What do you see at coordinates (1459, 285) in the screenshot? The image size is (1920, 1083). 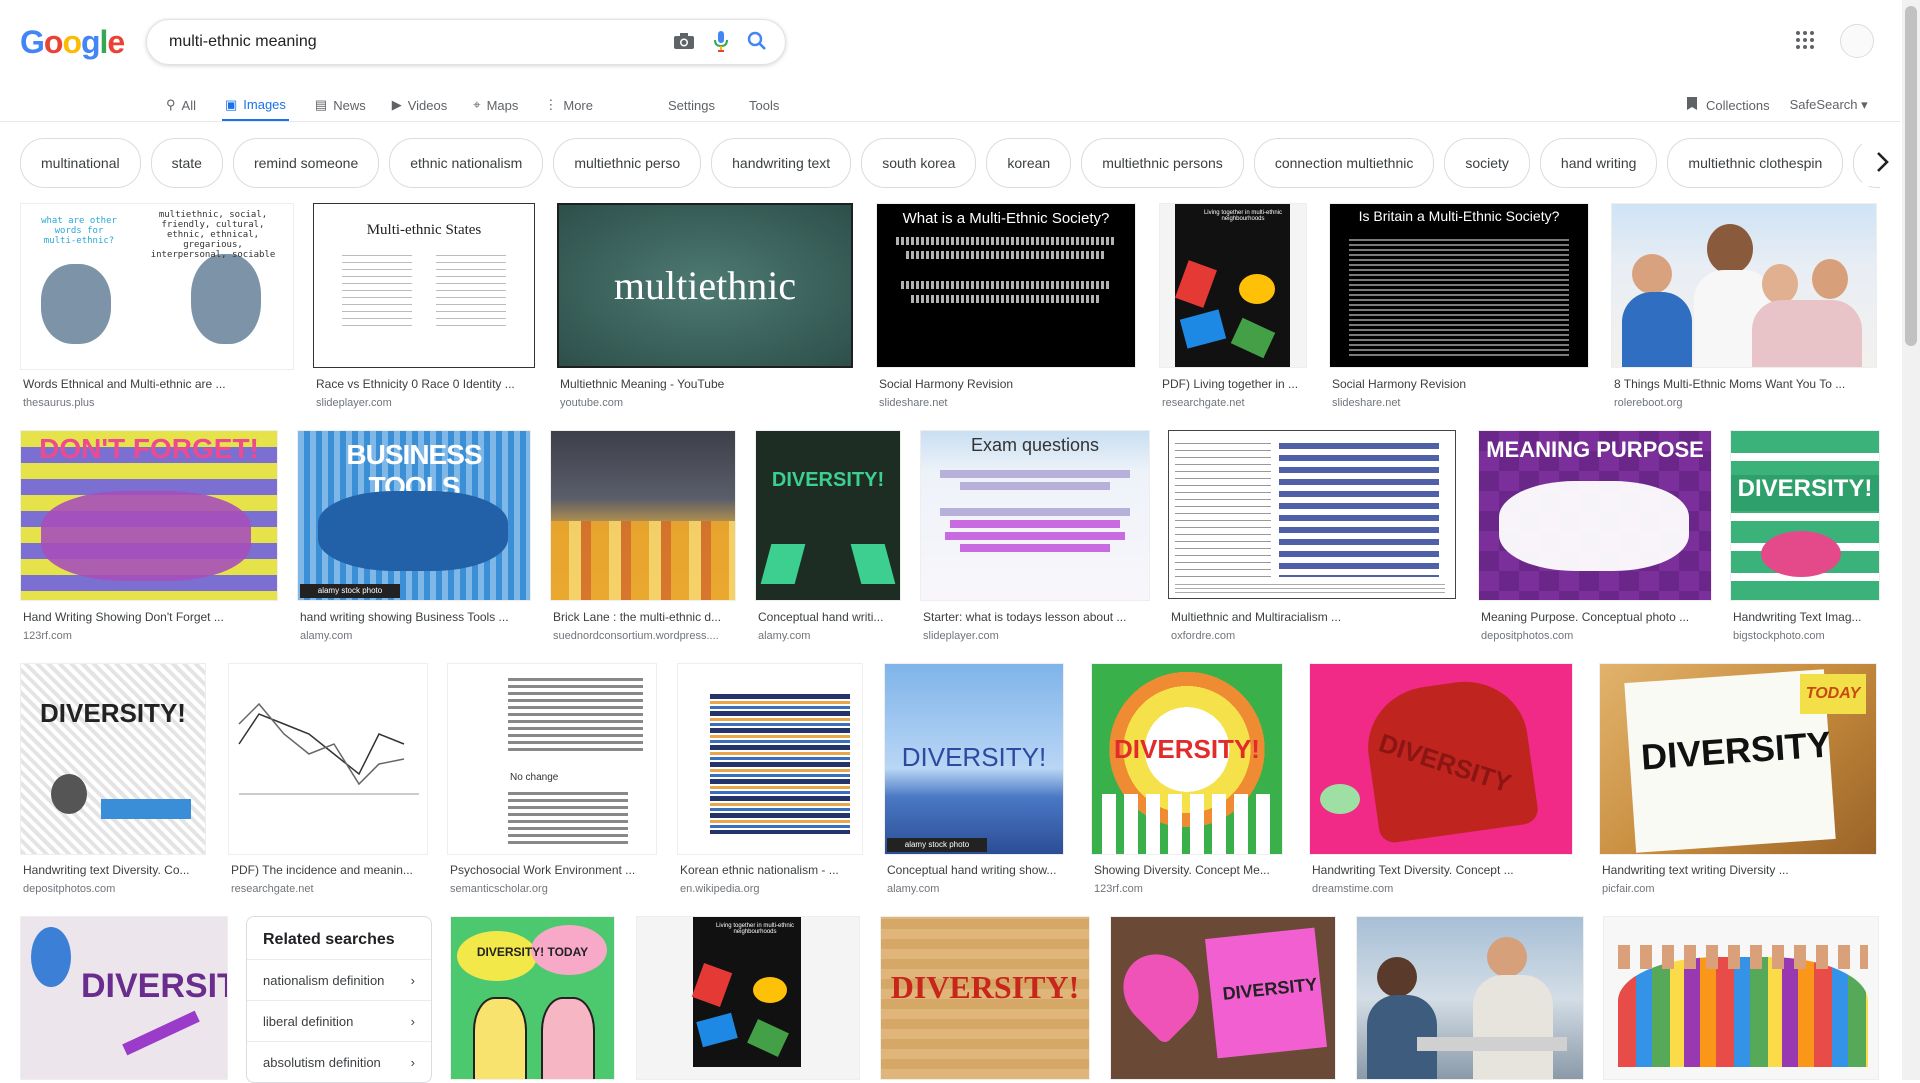 I see `result-thumbnail: Is Britain a Multi-Ethnic Society?` at bounding box center [1459, 285].